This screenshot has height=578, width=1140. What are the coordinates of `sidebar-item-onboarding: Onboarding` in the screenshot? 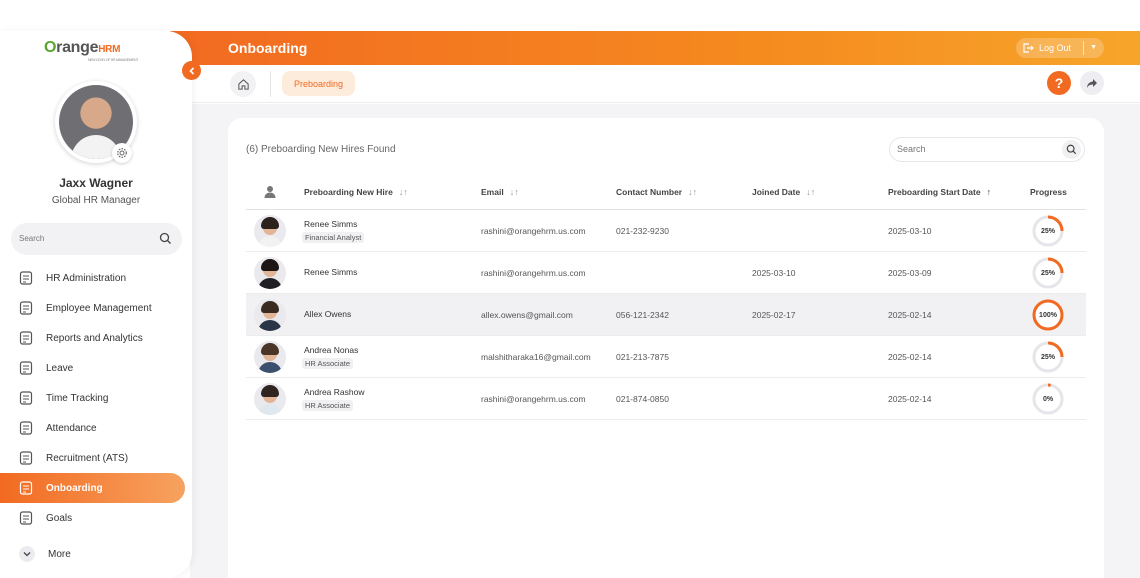 It's located at (92, 488).